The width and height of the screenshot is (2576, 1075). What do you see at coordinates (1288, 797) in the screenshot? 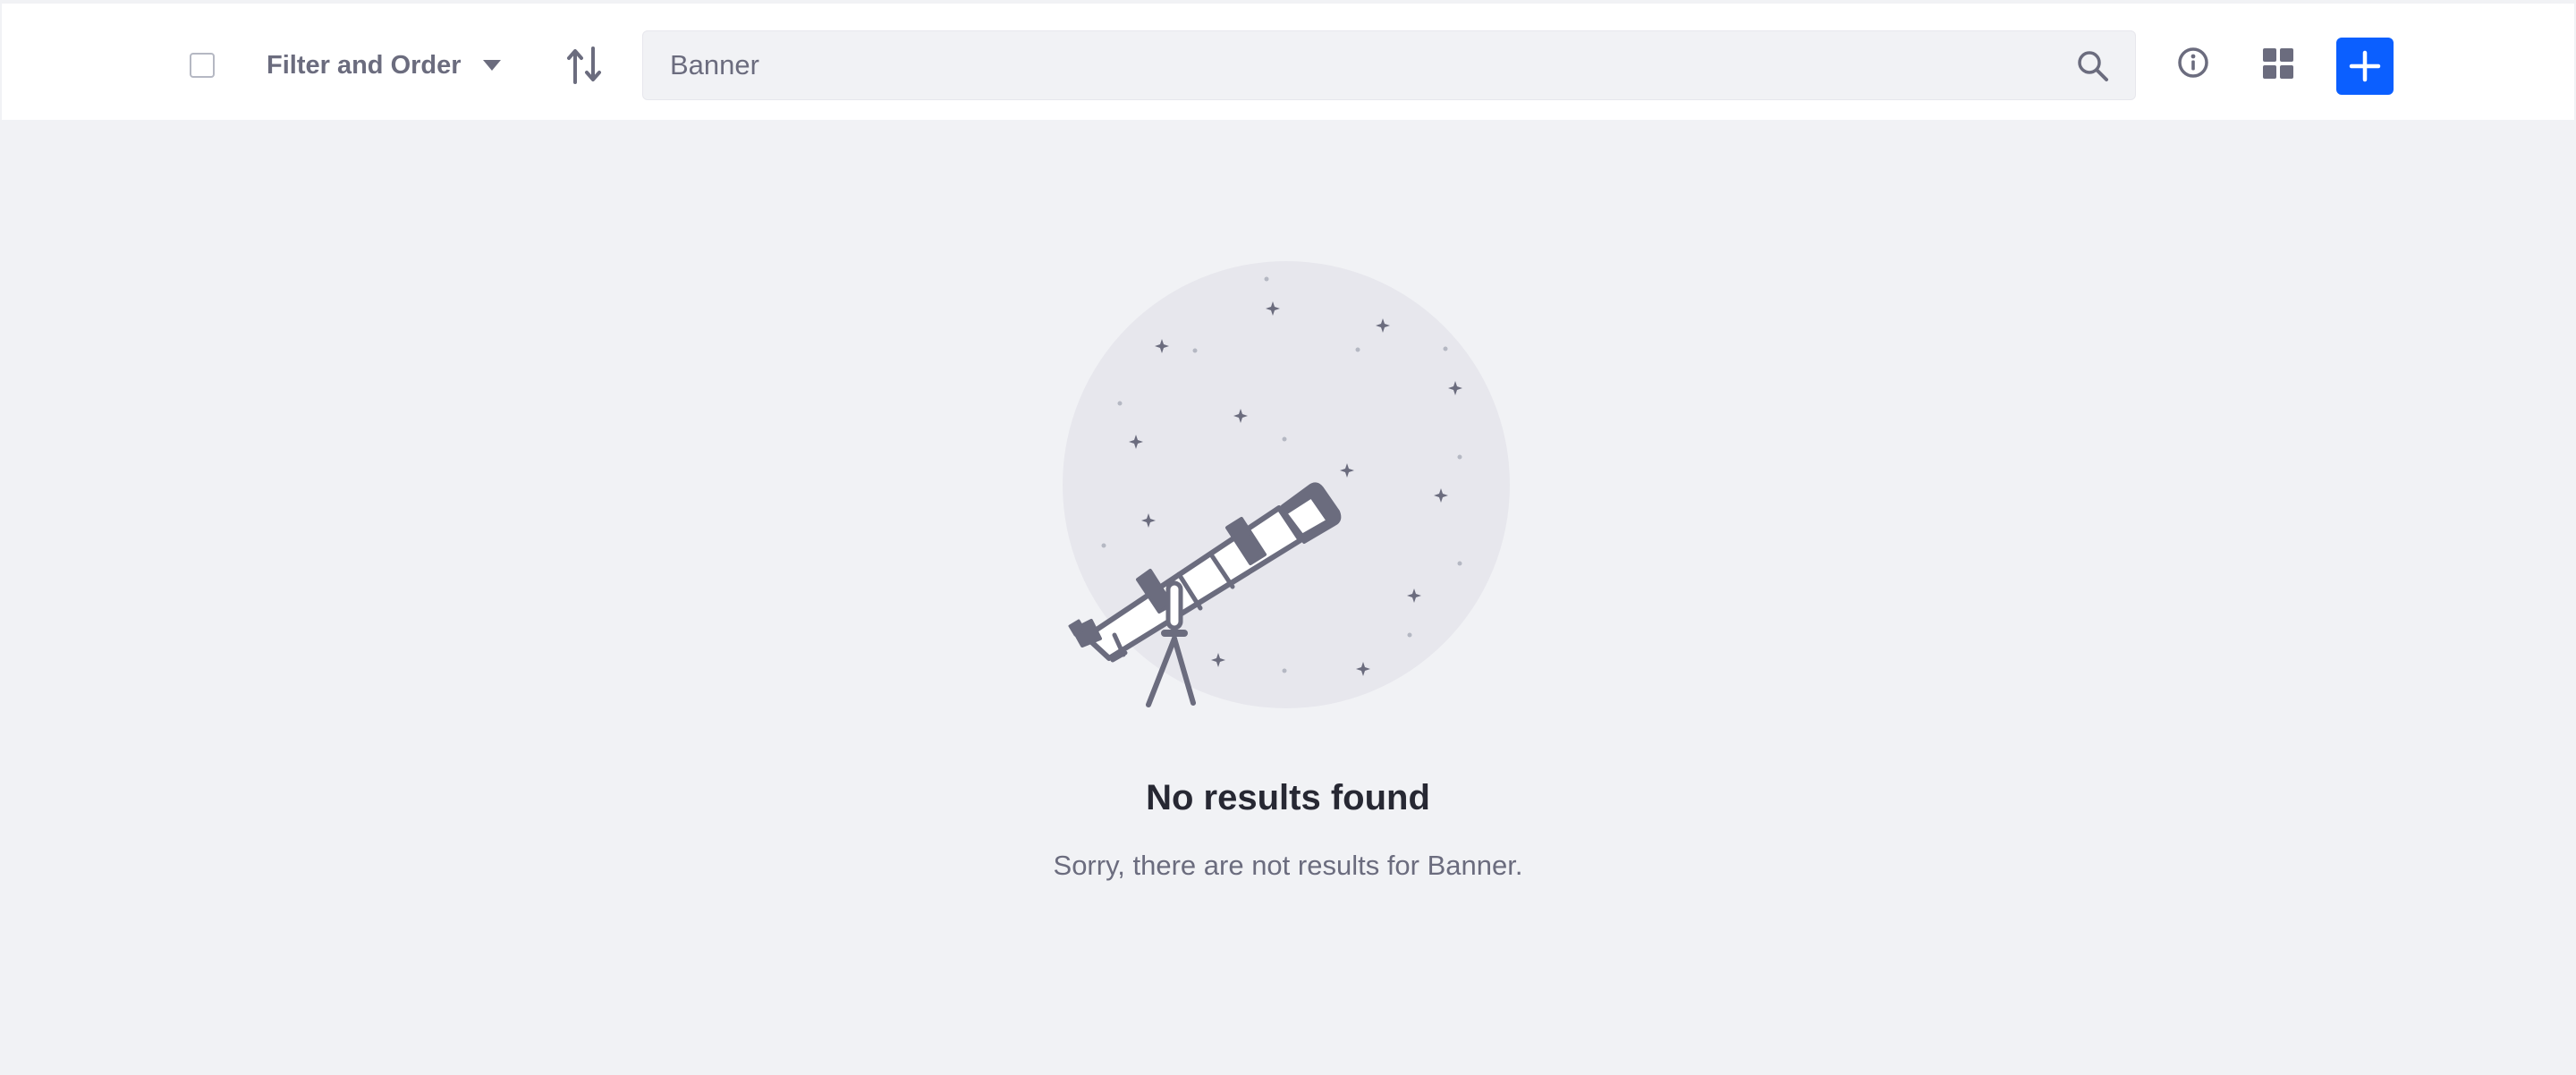
I see `empty-state-title: No results found` at bounding box center [1288, 797].